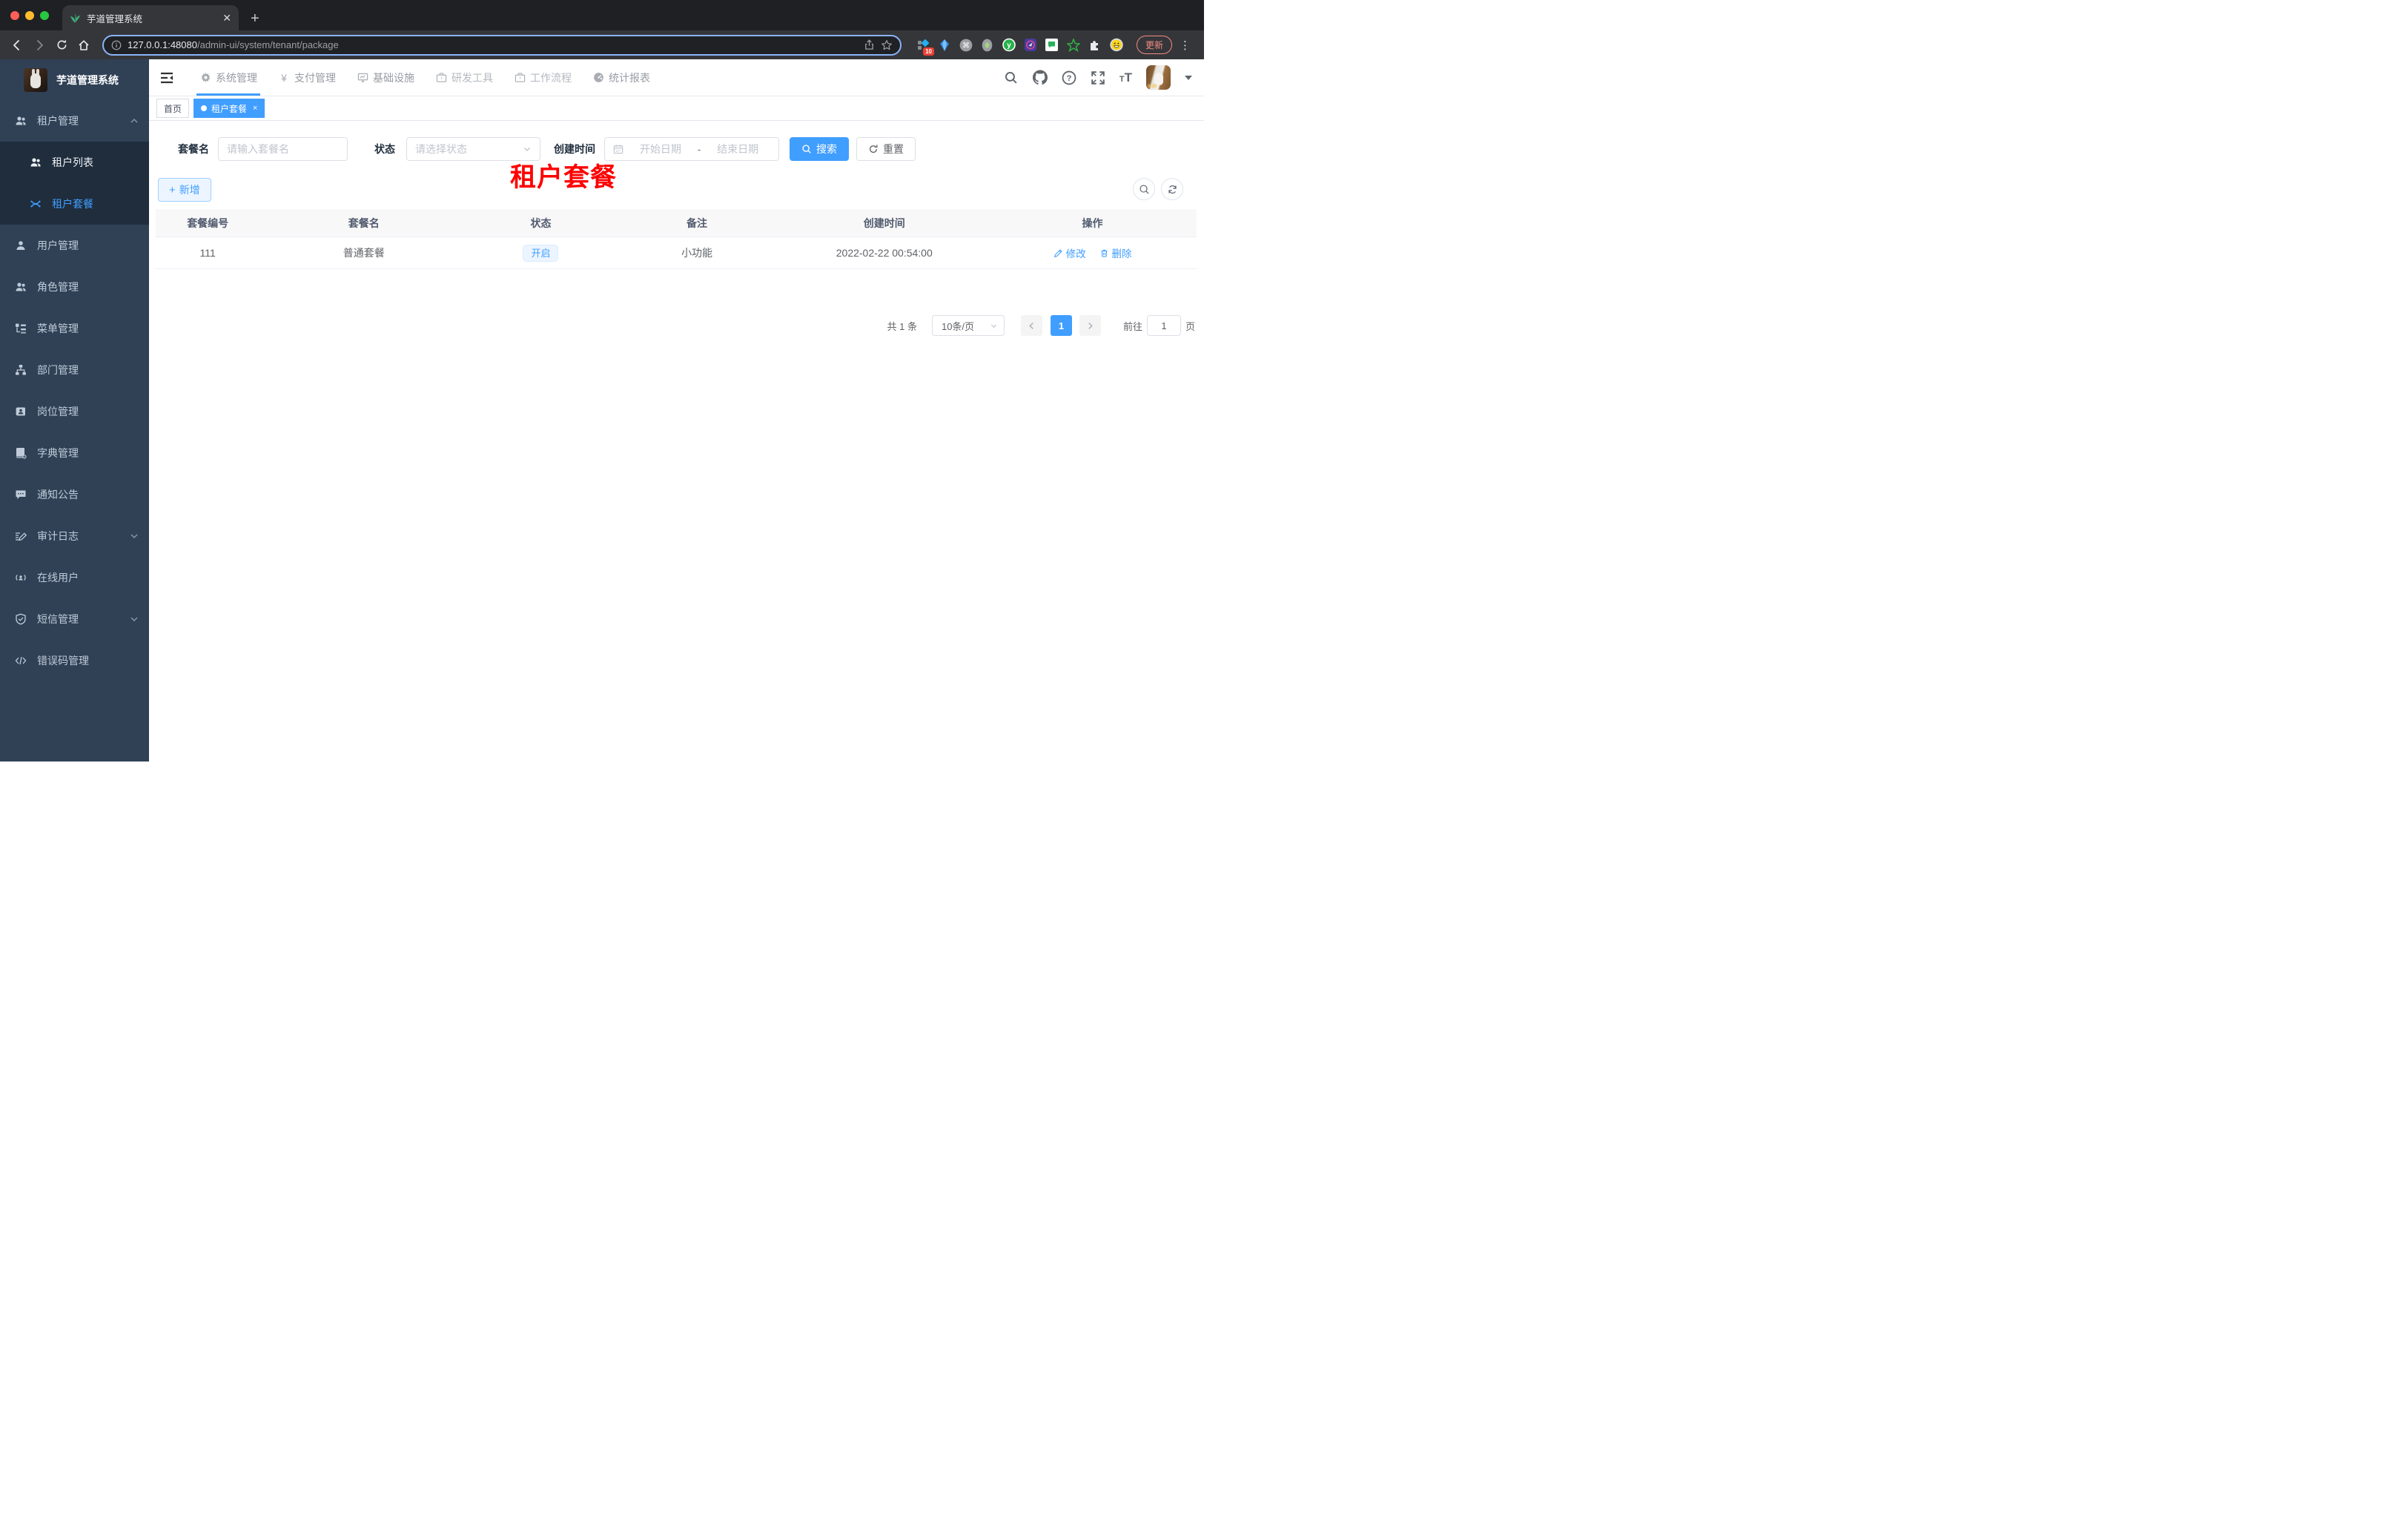 This screenshot has width=2408, height=1523. Describe the element at coordinates (1092, 253) in the screenshot. I see `cell-actions: 修改 删除` at that location.